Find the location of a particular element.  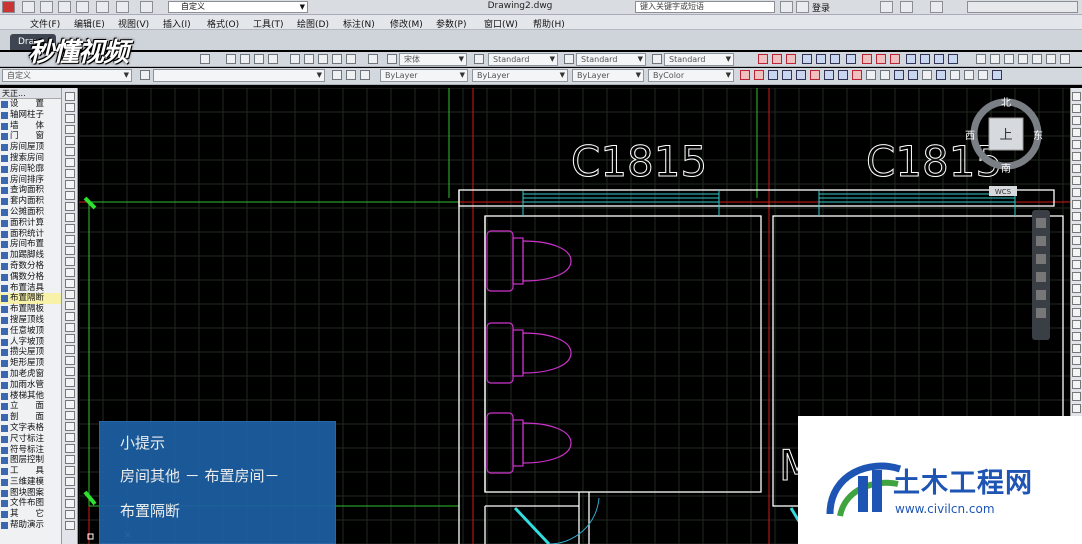

font-combo: 宋体 ▼ is located at coordinates (433, 59).